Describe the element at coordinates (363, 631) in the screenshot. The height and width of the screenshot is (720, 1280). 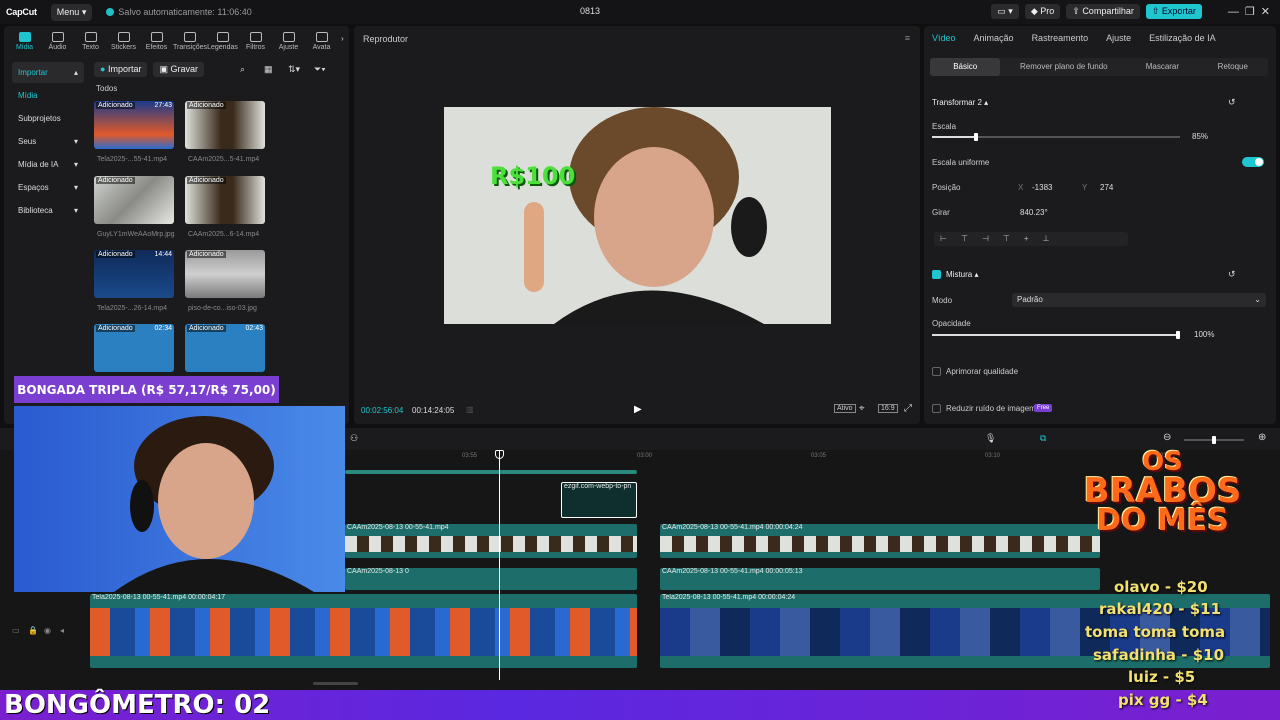
I see `main-clip: Tela2025-08-13 00-55-41.mp4 00:00:04:17` at that location.